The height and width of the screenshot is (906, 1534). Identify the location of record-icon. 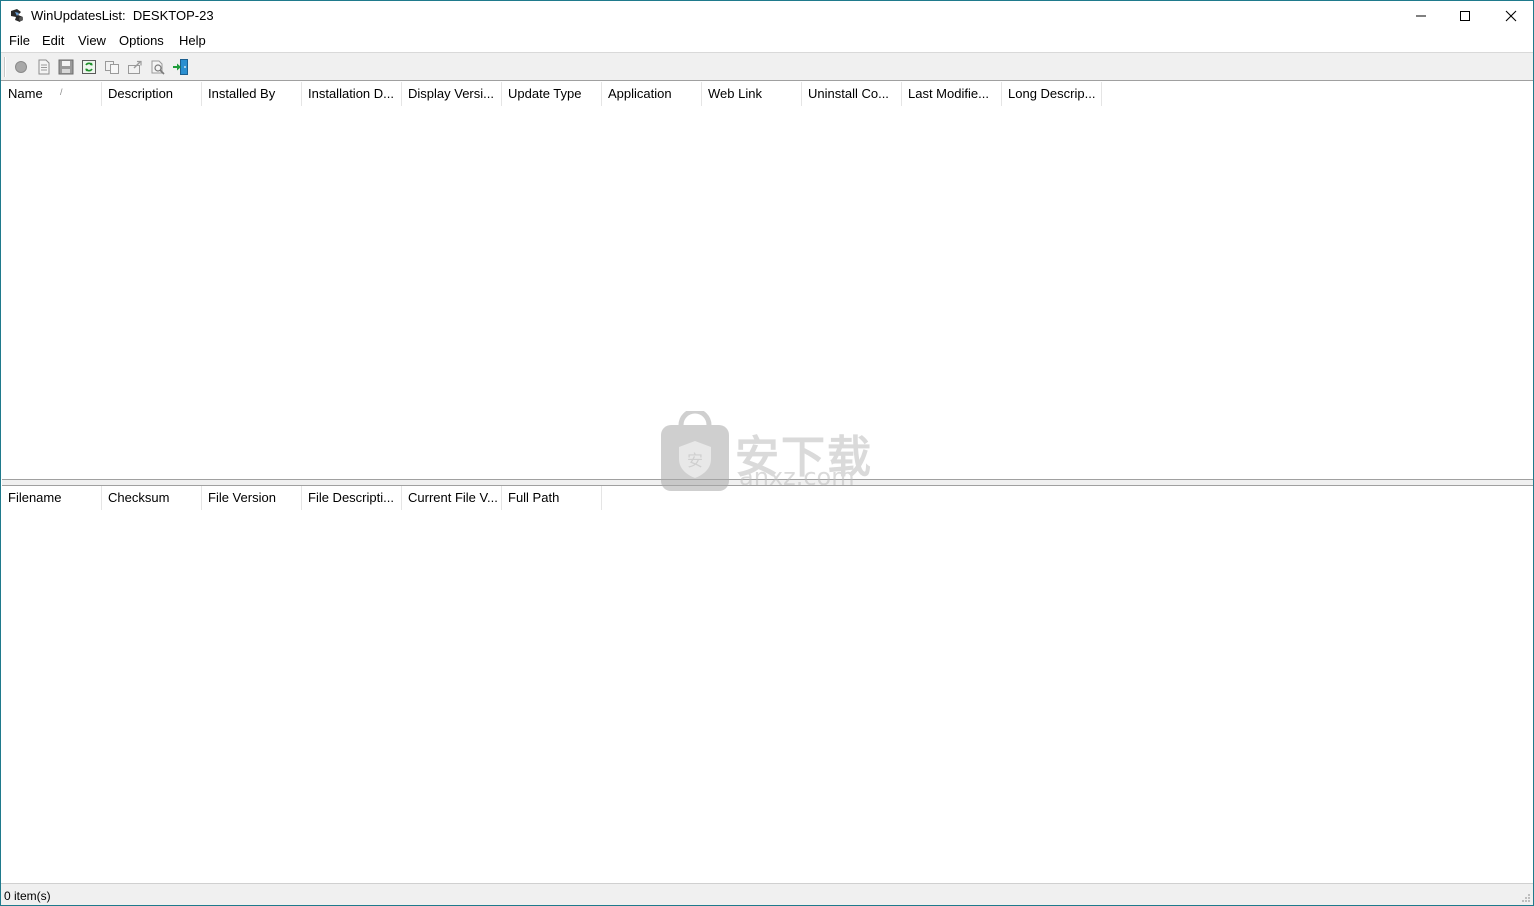
(21, 67).